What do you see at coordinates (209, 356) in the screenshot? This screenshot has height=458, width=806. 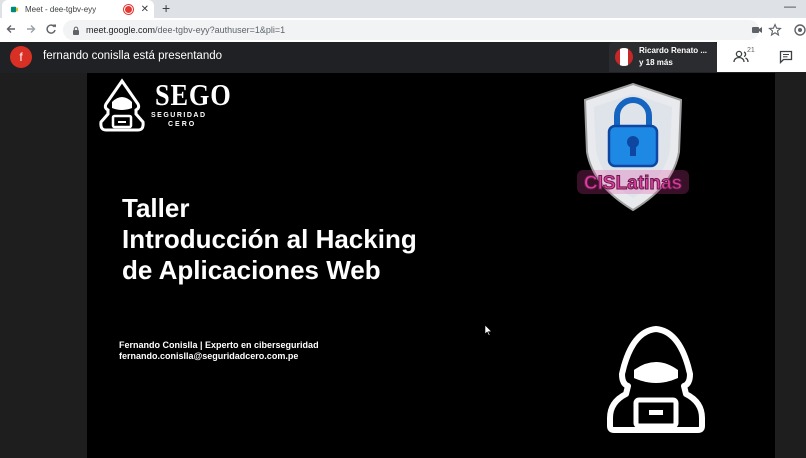 I see `author-email: fernando.conislla@seguridadcero.com.pe` at bounding box center [209, 356].